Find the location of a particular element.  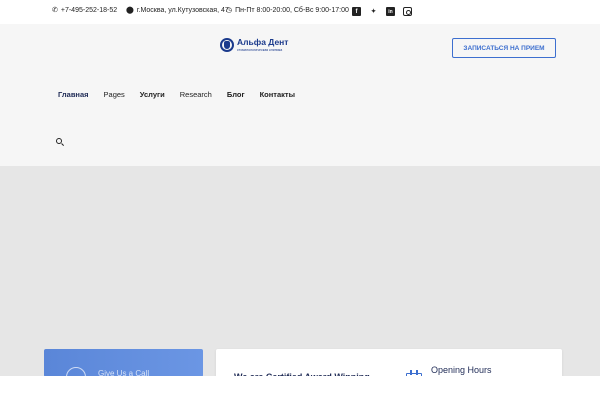

nav-item-services: Услуги is located at coordinates (152, 94).